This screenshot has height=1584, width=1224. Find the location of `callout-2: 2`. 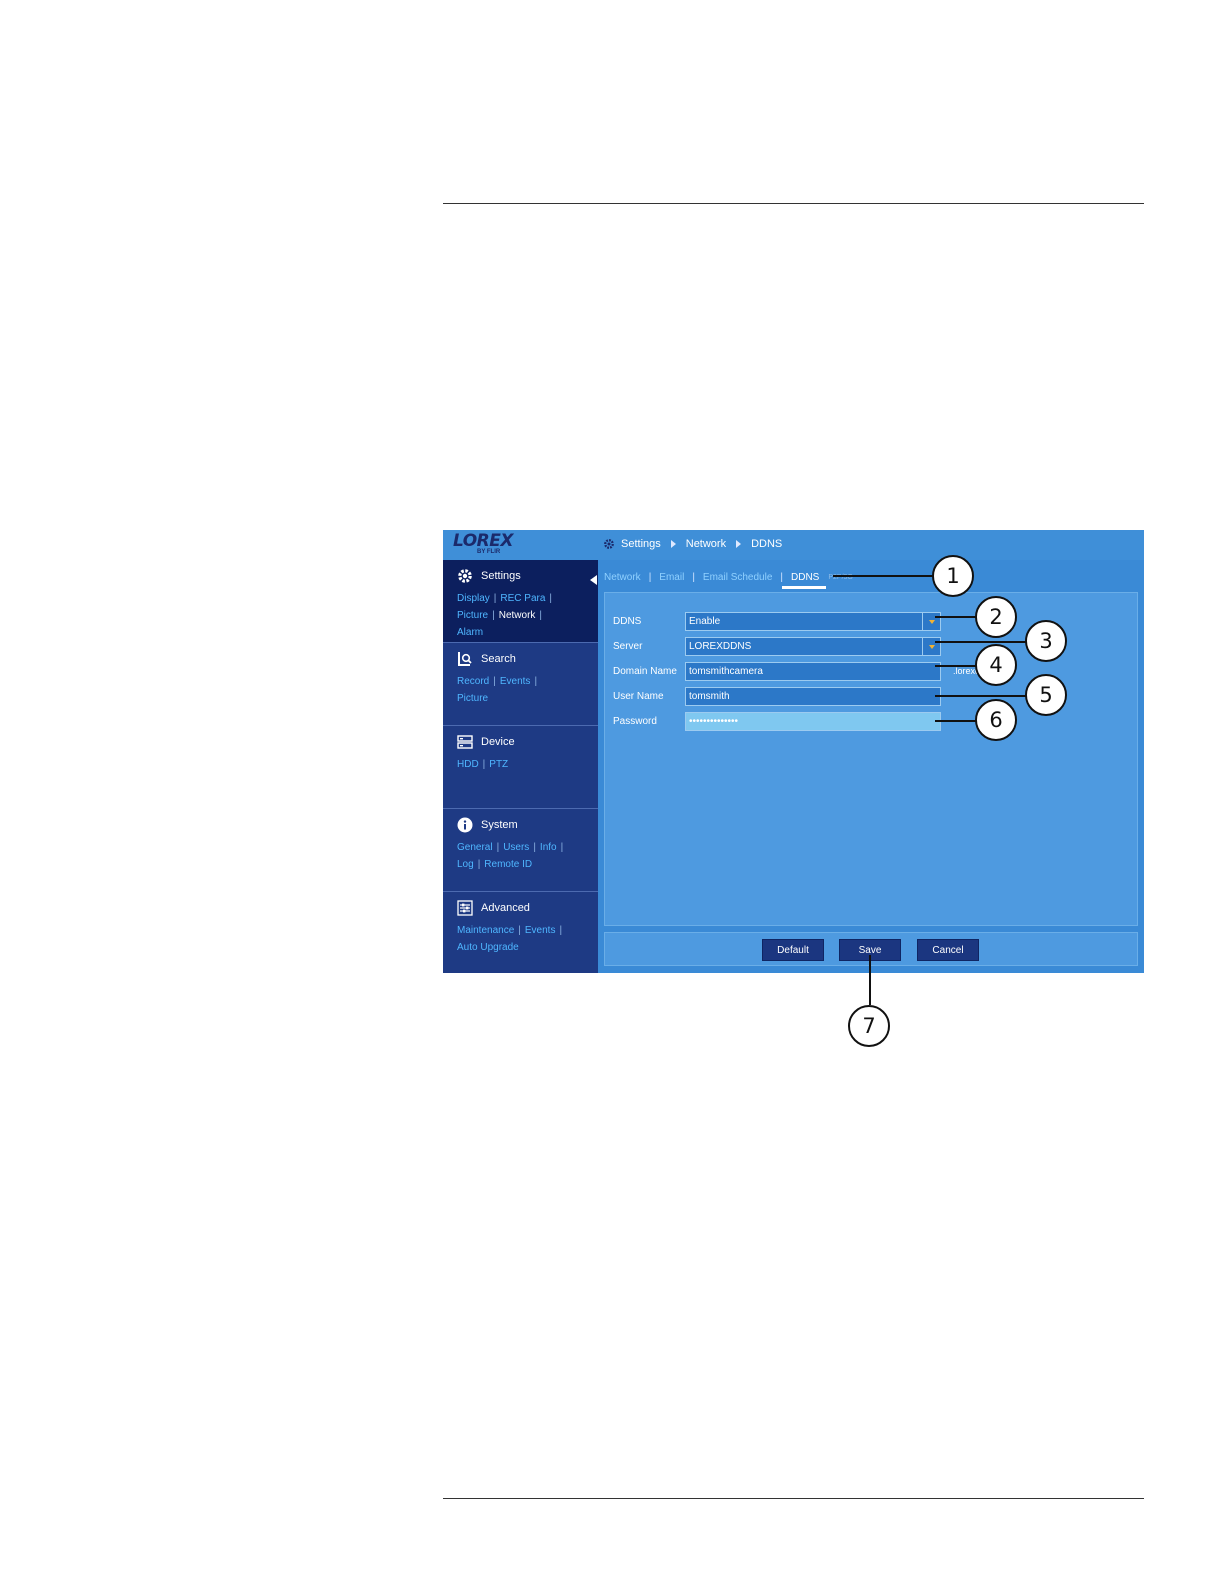

callout-2: 2 is located at coordinates (996, 617).